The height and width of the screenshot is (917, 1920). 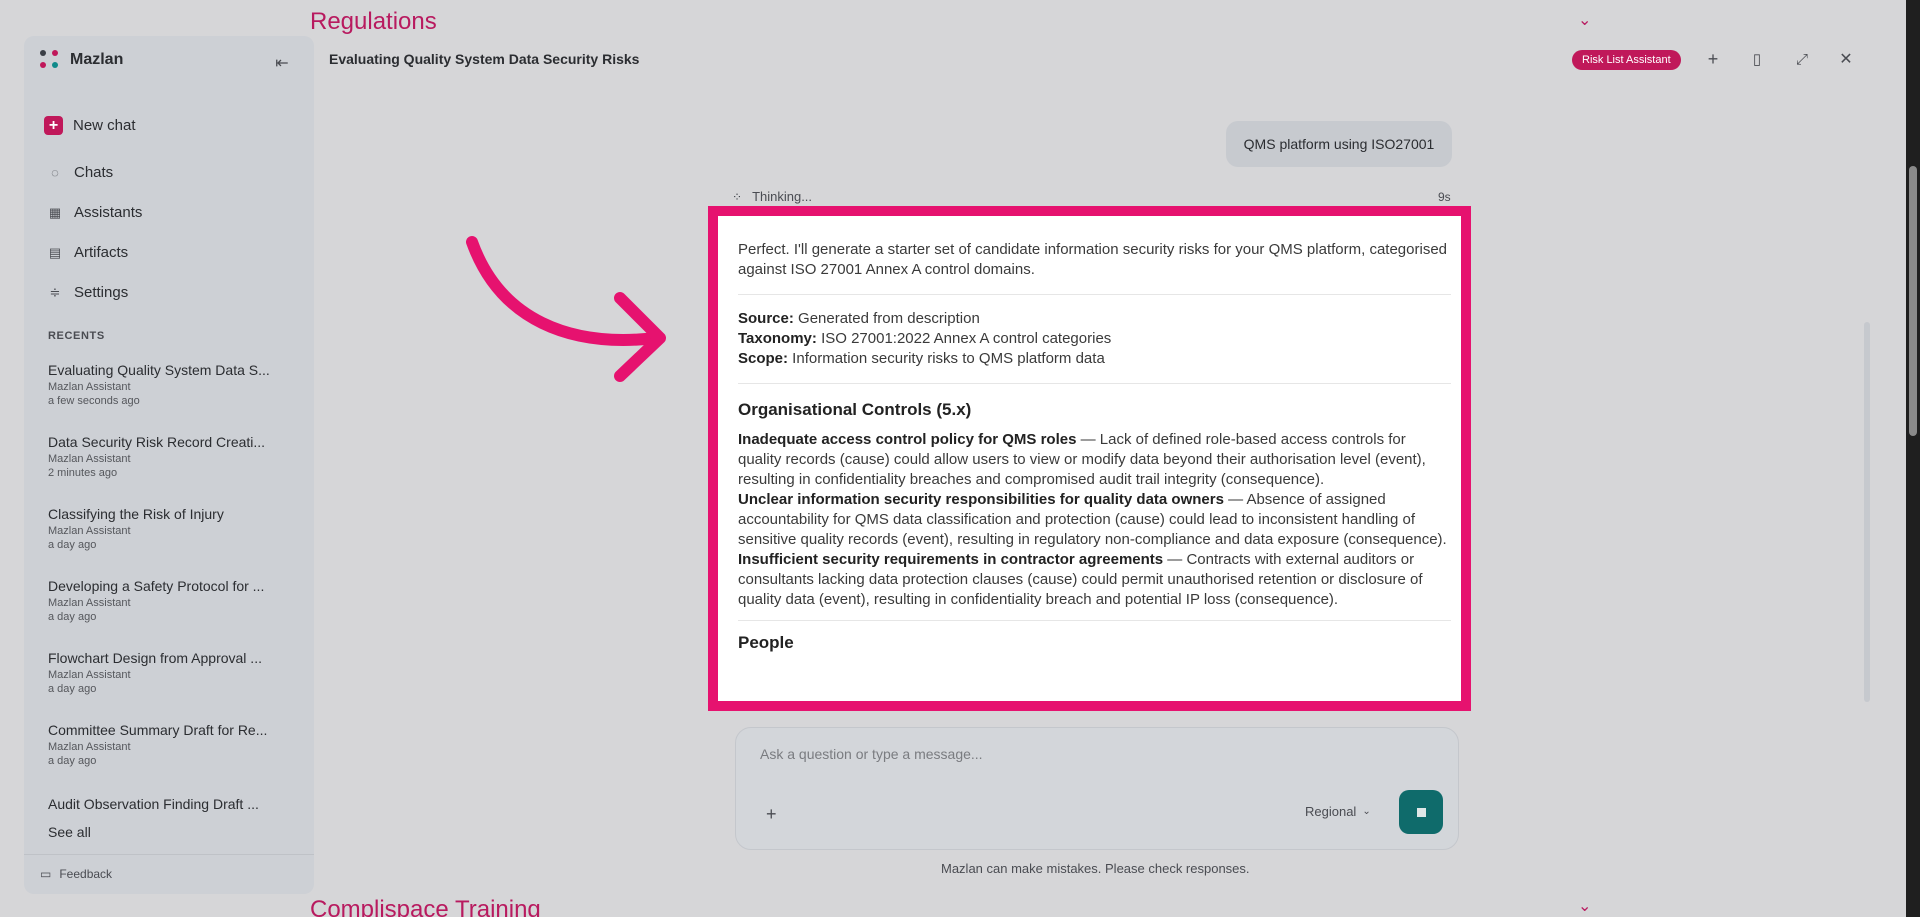 I want to click on thinking-time: 9s, so click(x=1444, y=197).